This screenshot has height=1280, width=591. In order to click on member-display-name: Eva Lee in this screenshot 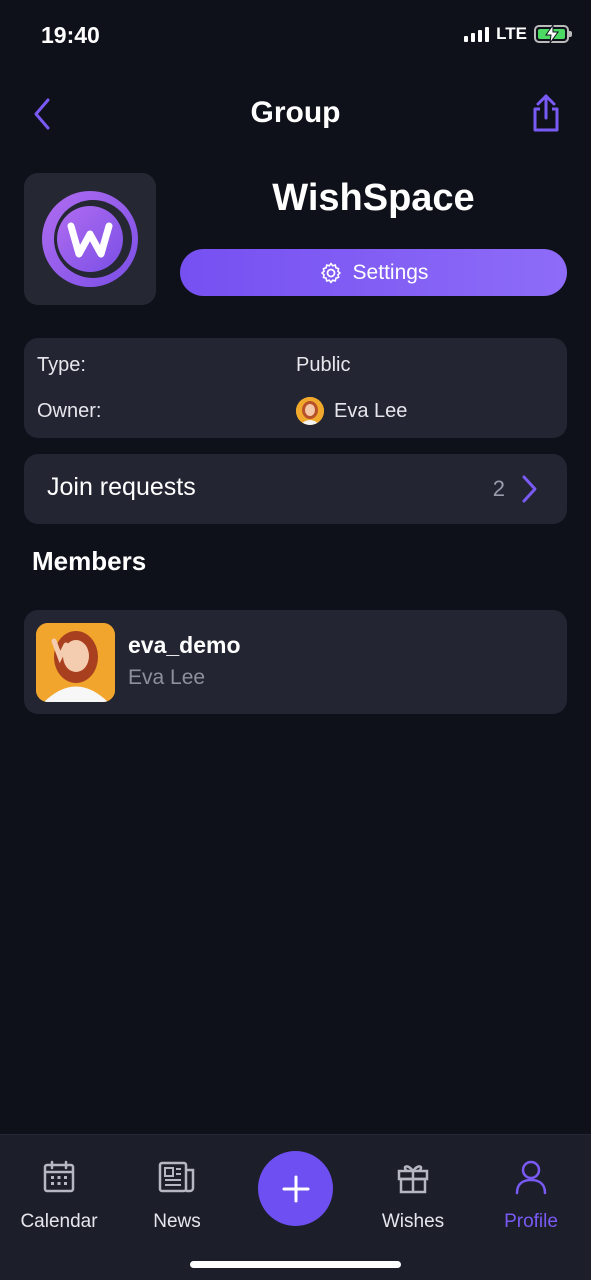, I will do `click(167, 677)`.